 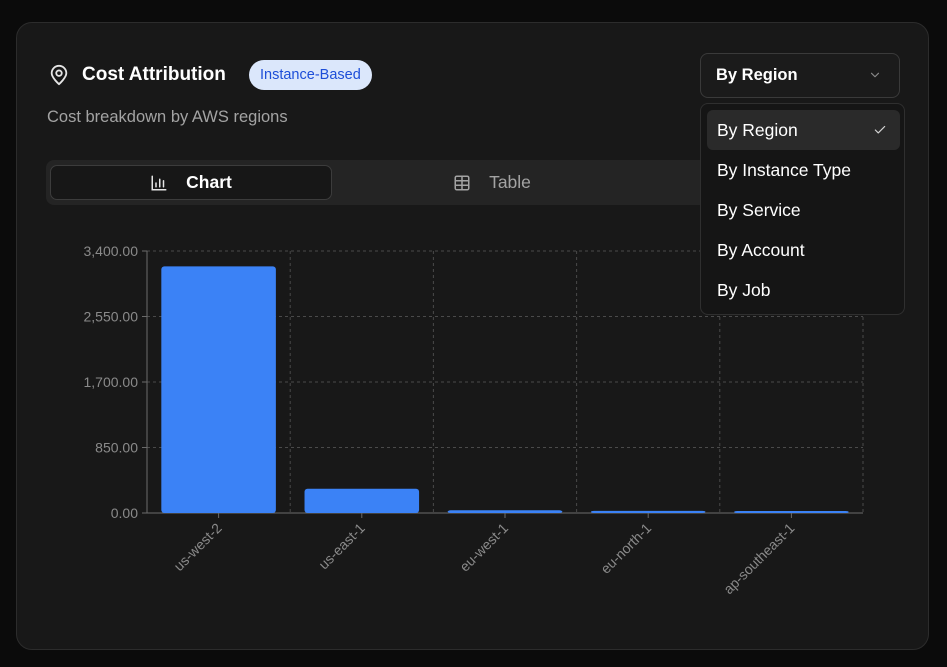 What do you see at coordinates (124, 513) in the screenshot?
I see `y-tick-label: 0.00` at bounding box center [124, 513].